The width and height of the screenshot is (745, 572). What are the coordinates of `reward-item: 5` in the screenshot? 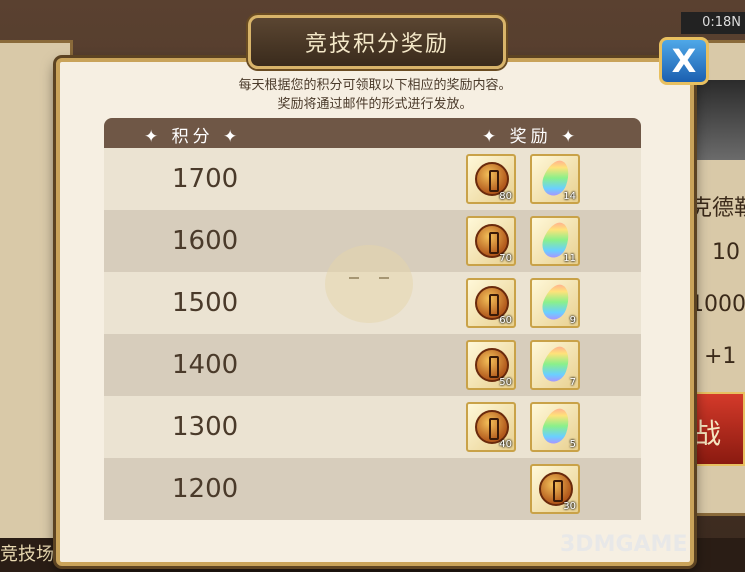 It's located at (555, 427).